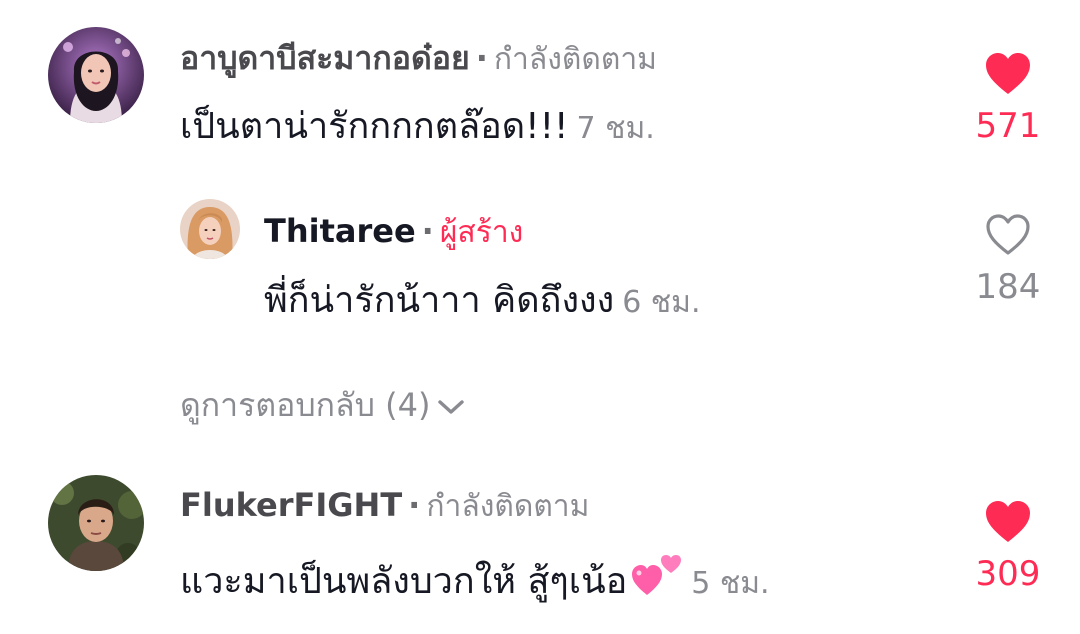 This screenshot has width=1080, height=634. Describe the element at coordinates (374, 126) in the screenshot. I see `comment-text: เป็นตาน่ารักกกกตล๊อด!!!` at that location.